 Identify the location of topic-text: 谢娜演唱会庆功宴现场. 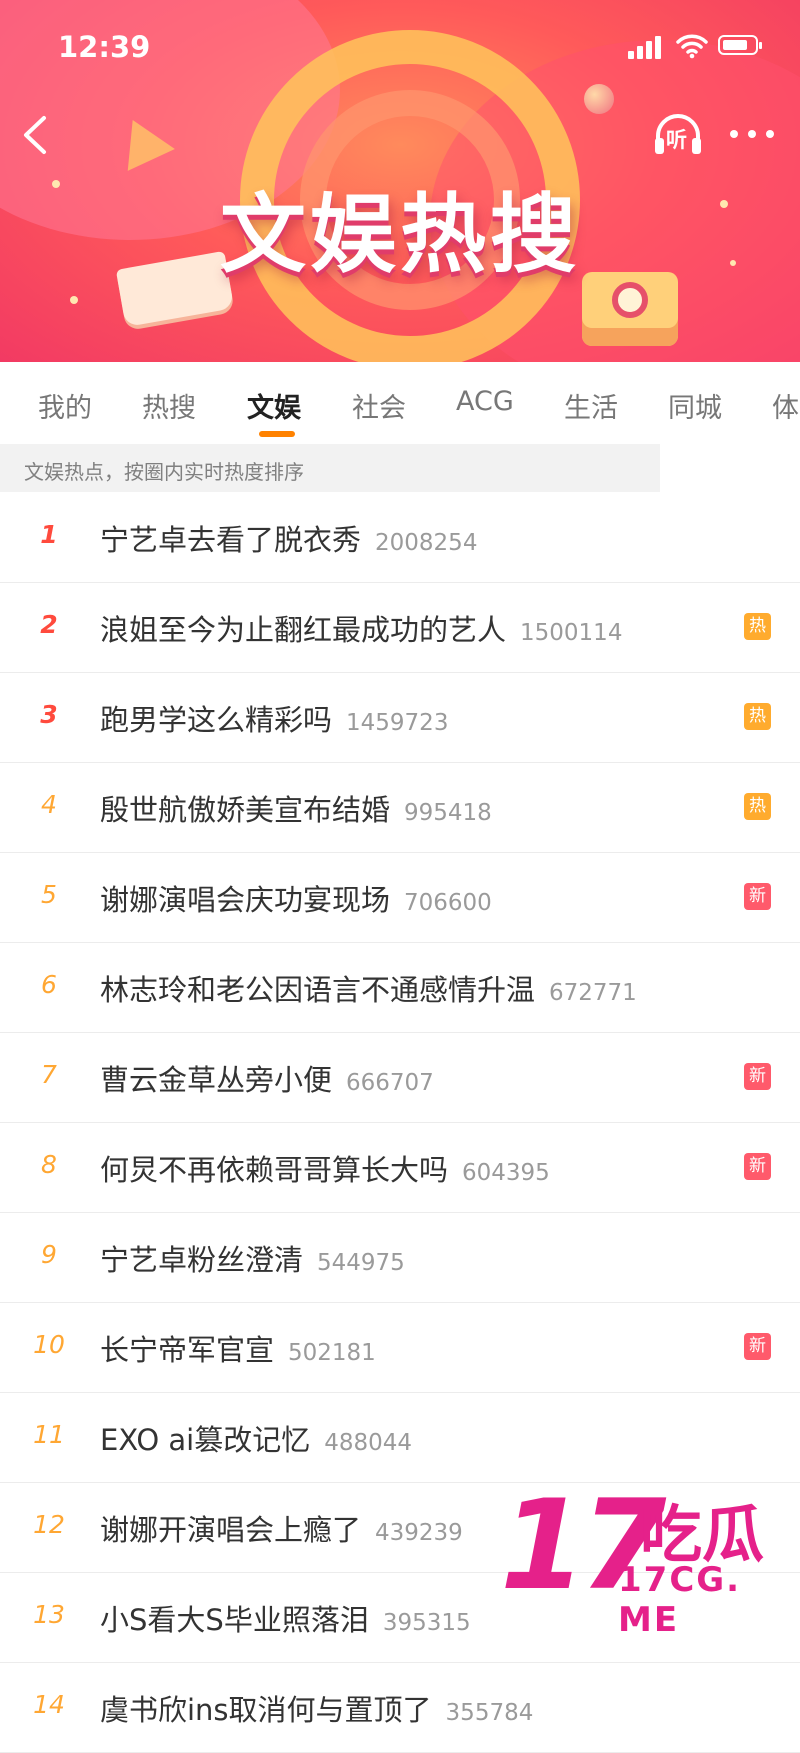
(245, 900).